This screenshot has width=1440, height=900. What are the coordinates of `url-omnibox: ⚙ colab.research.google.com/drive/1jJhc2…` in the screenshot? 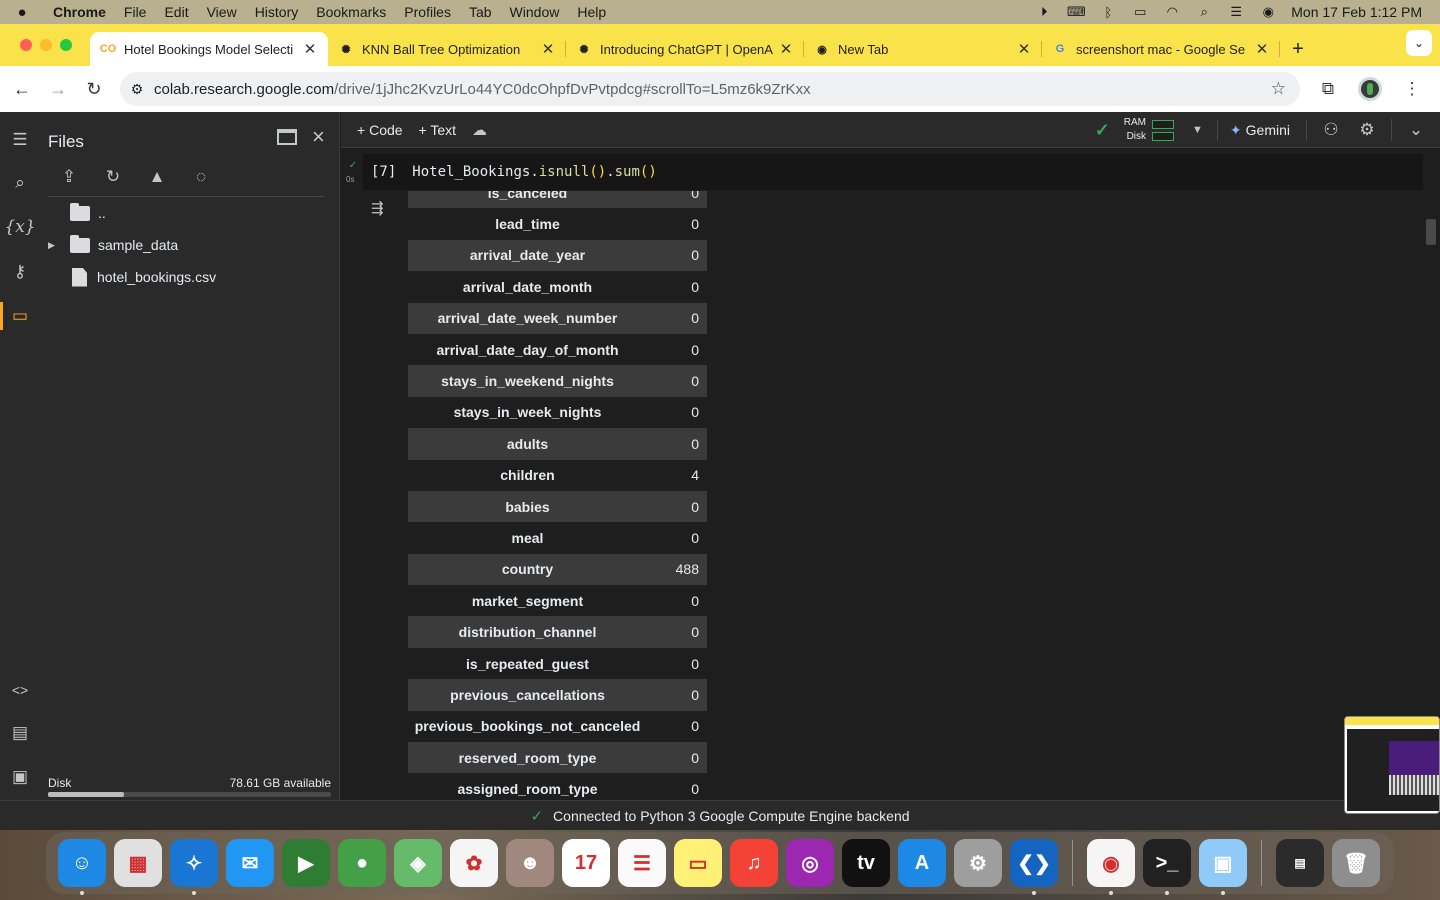 It's located at (710, 89).